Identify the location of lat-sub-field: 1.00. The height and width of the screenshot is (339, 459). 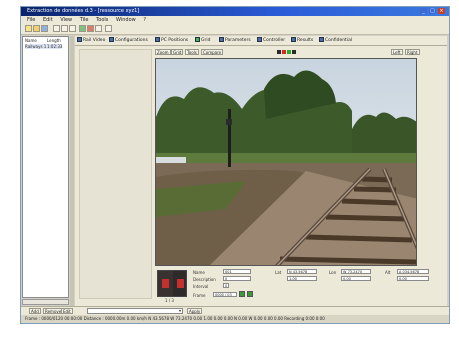
(302, 278).